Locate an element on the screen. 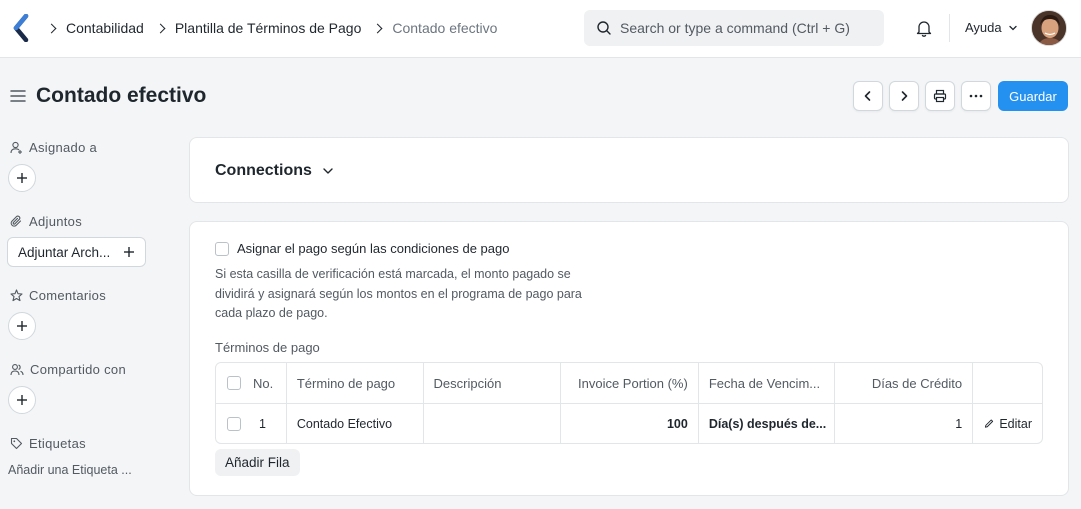 This screenshot has height=509, width=1081. column-header-actions is located at coordinates (1007, 383).